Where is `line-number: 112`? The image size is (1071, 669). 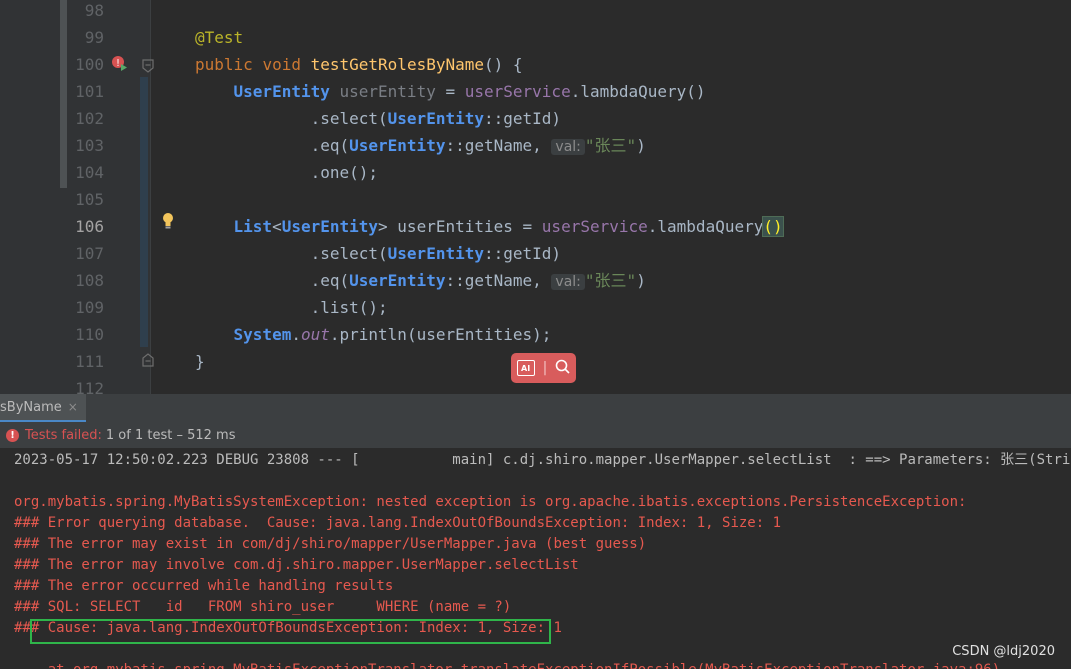
line-number: 112 is located at coordinates (89, 386).